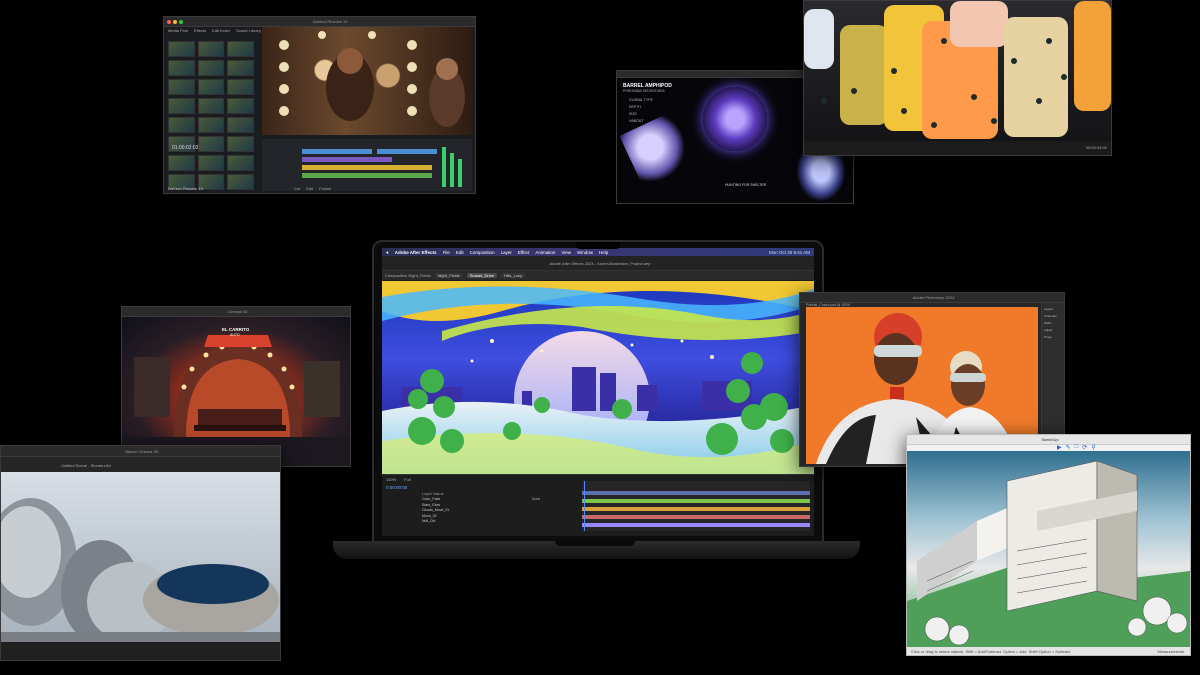  Describe the element at coordinates (506, 252) in the screenshot. I see `menu-layer: Layer` at that location.